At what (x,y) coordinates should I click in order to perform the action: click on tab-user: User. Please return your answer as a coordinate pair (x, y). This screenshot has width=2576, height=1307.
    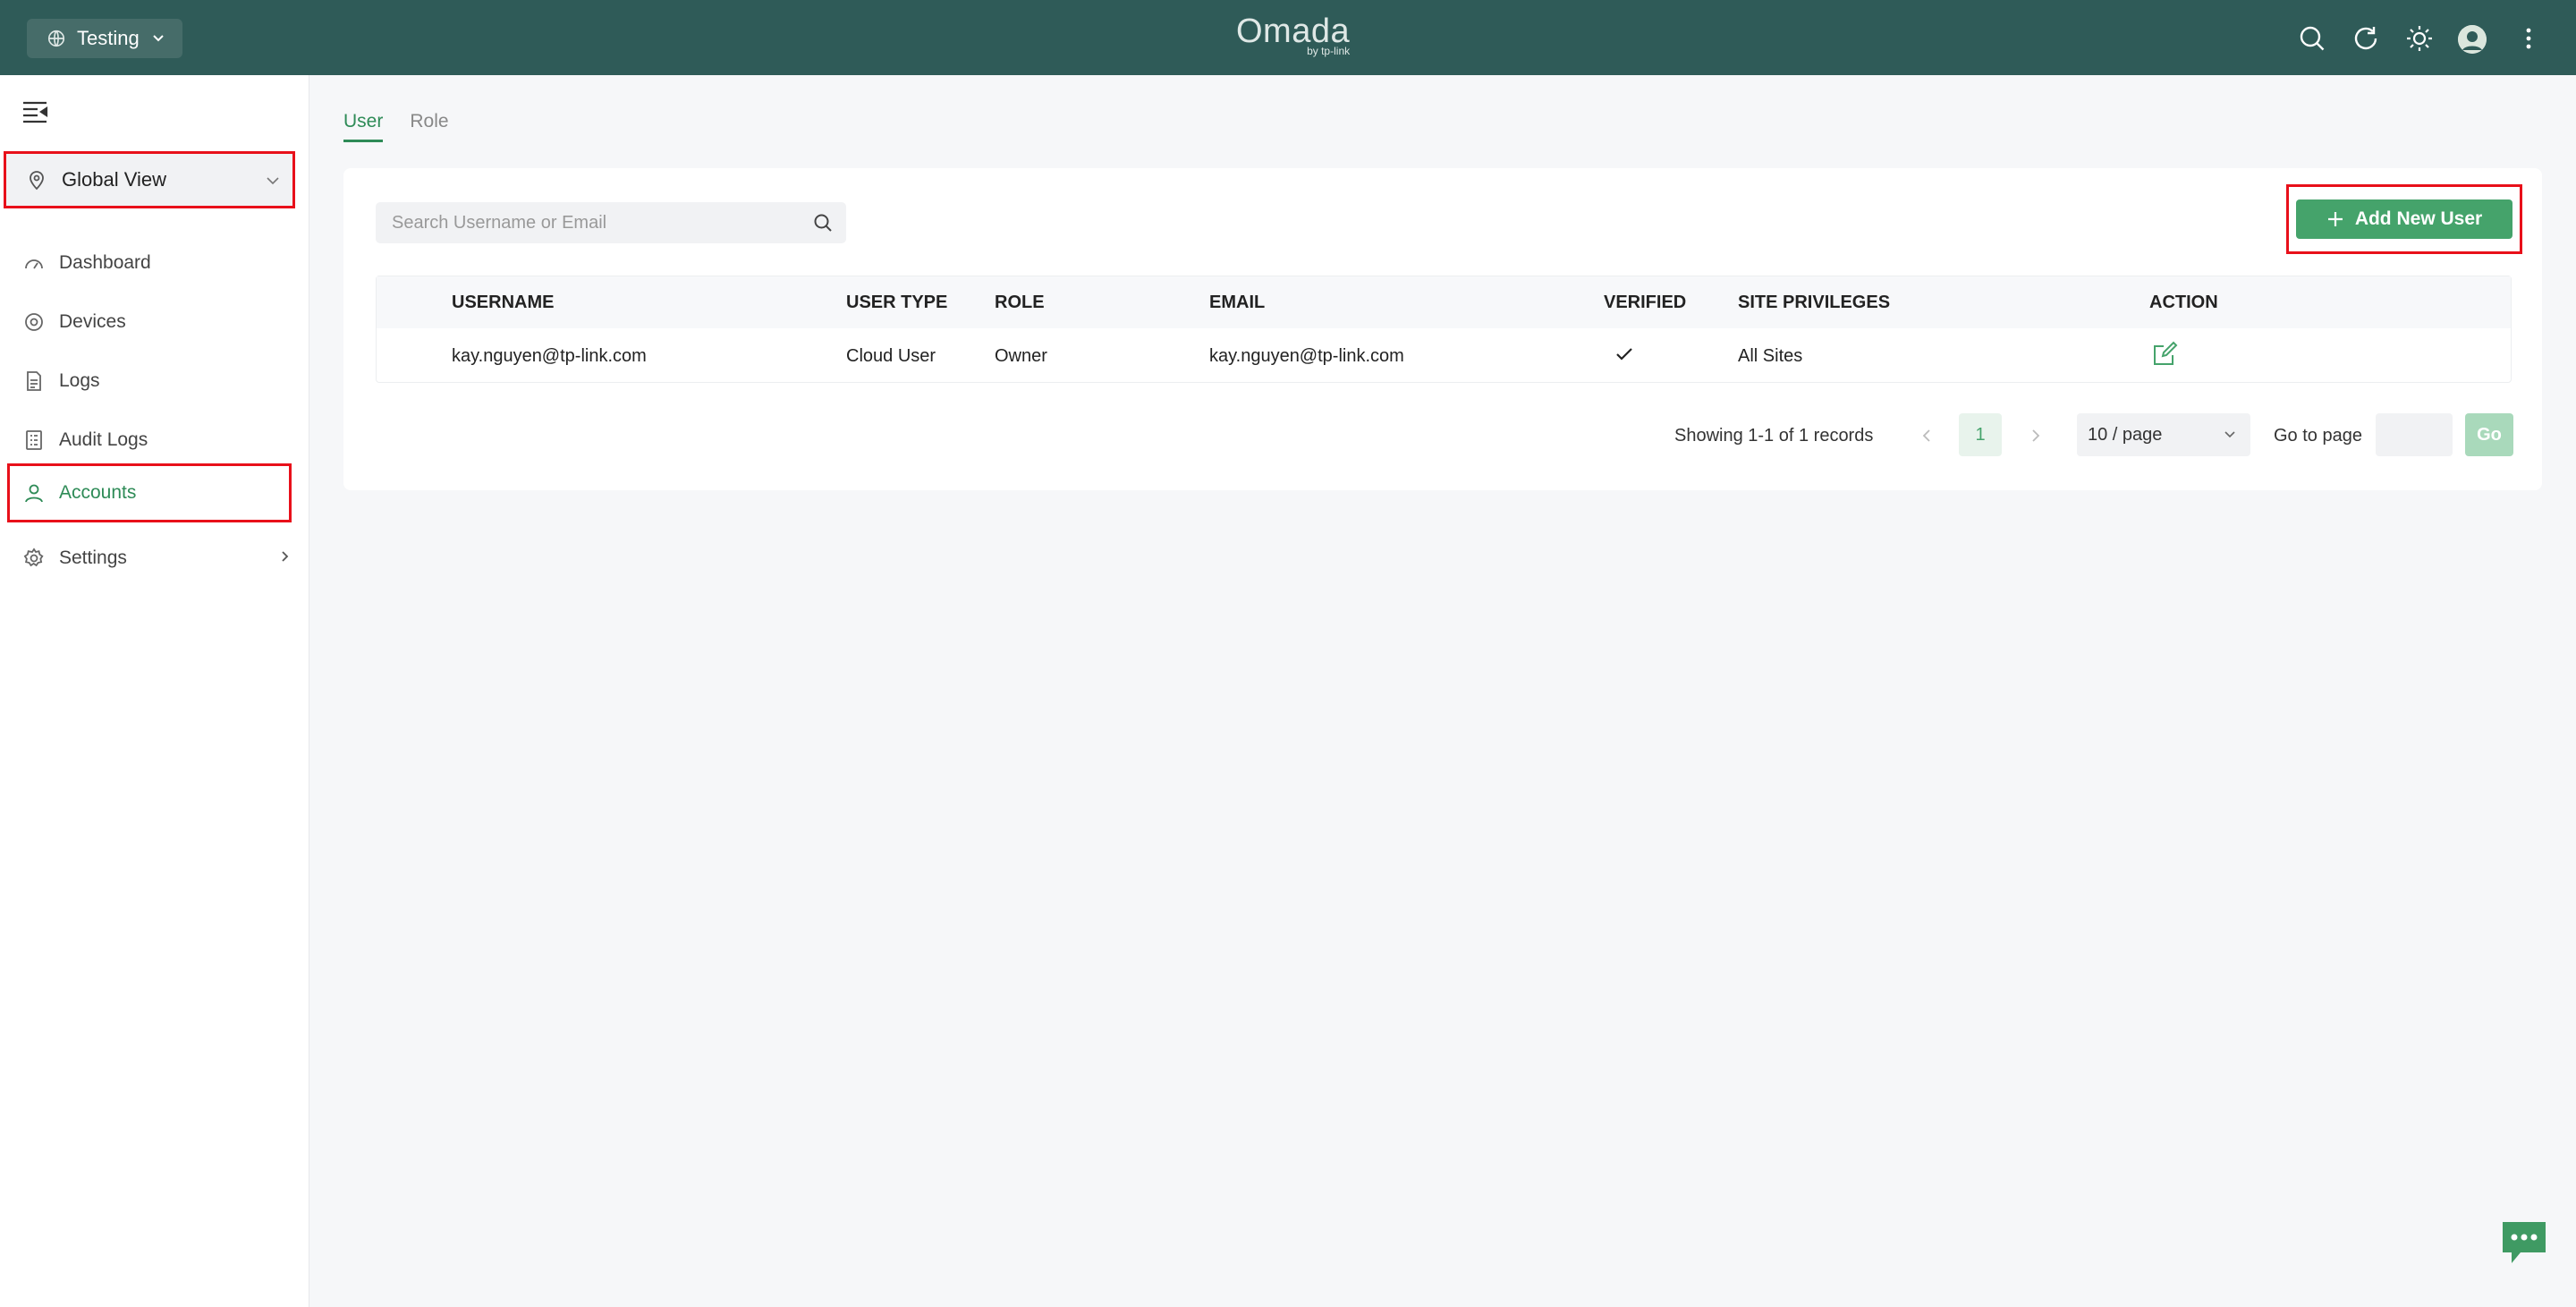
    Looking at the image, I should click on (363, 126).